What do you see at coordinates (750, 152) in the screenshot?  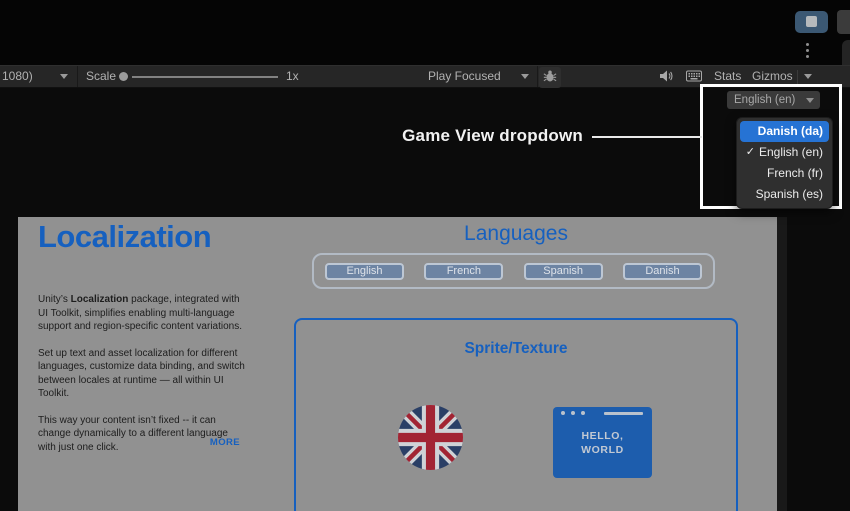 I see `check-icon: ✓` at bounding box center [750, 152].